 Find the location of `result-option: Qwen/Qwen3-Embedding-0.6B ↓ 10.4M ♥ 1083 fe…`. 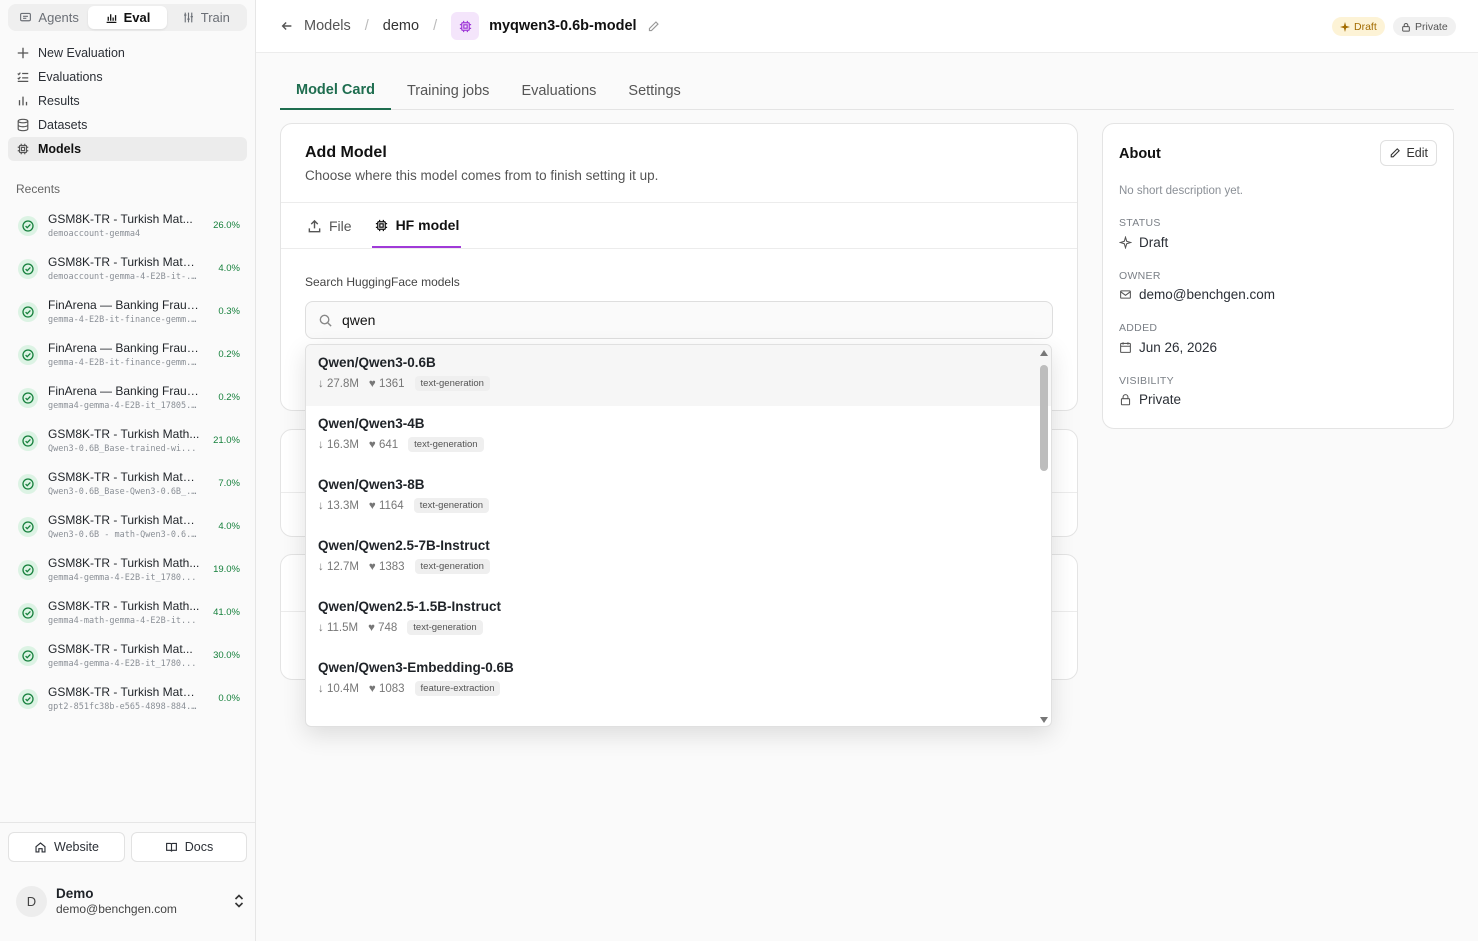

result-option: Qwen/Qwen3-Embedding-0.6B ↓ 10.4M ♥ 1083 fe… is located at coordinates (678, 680).